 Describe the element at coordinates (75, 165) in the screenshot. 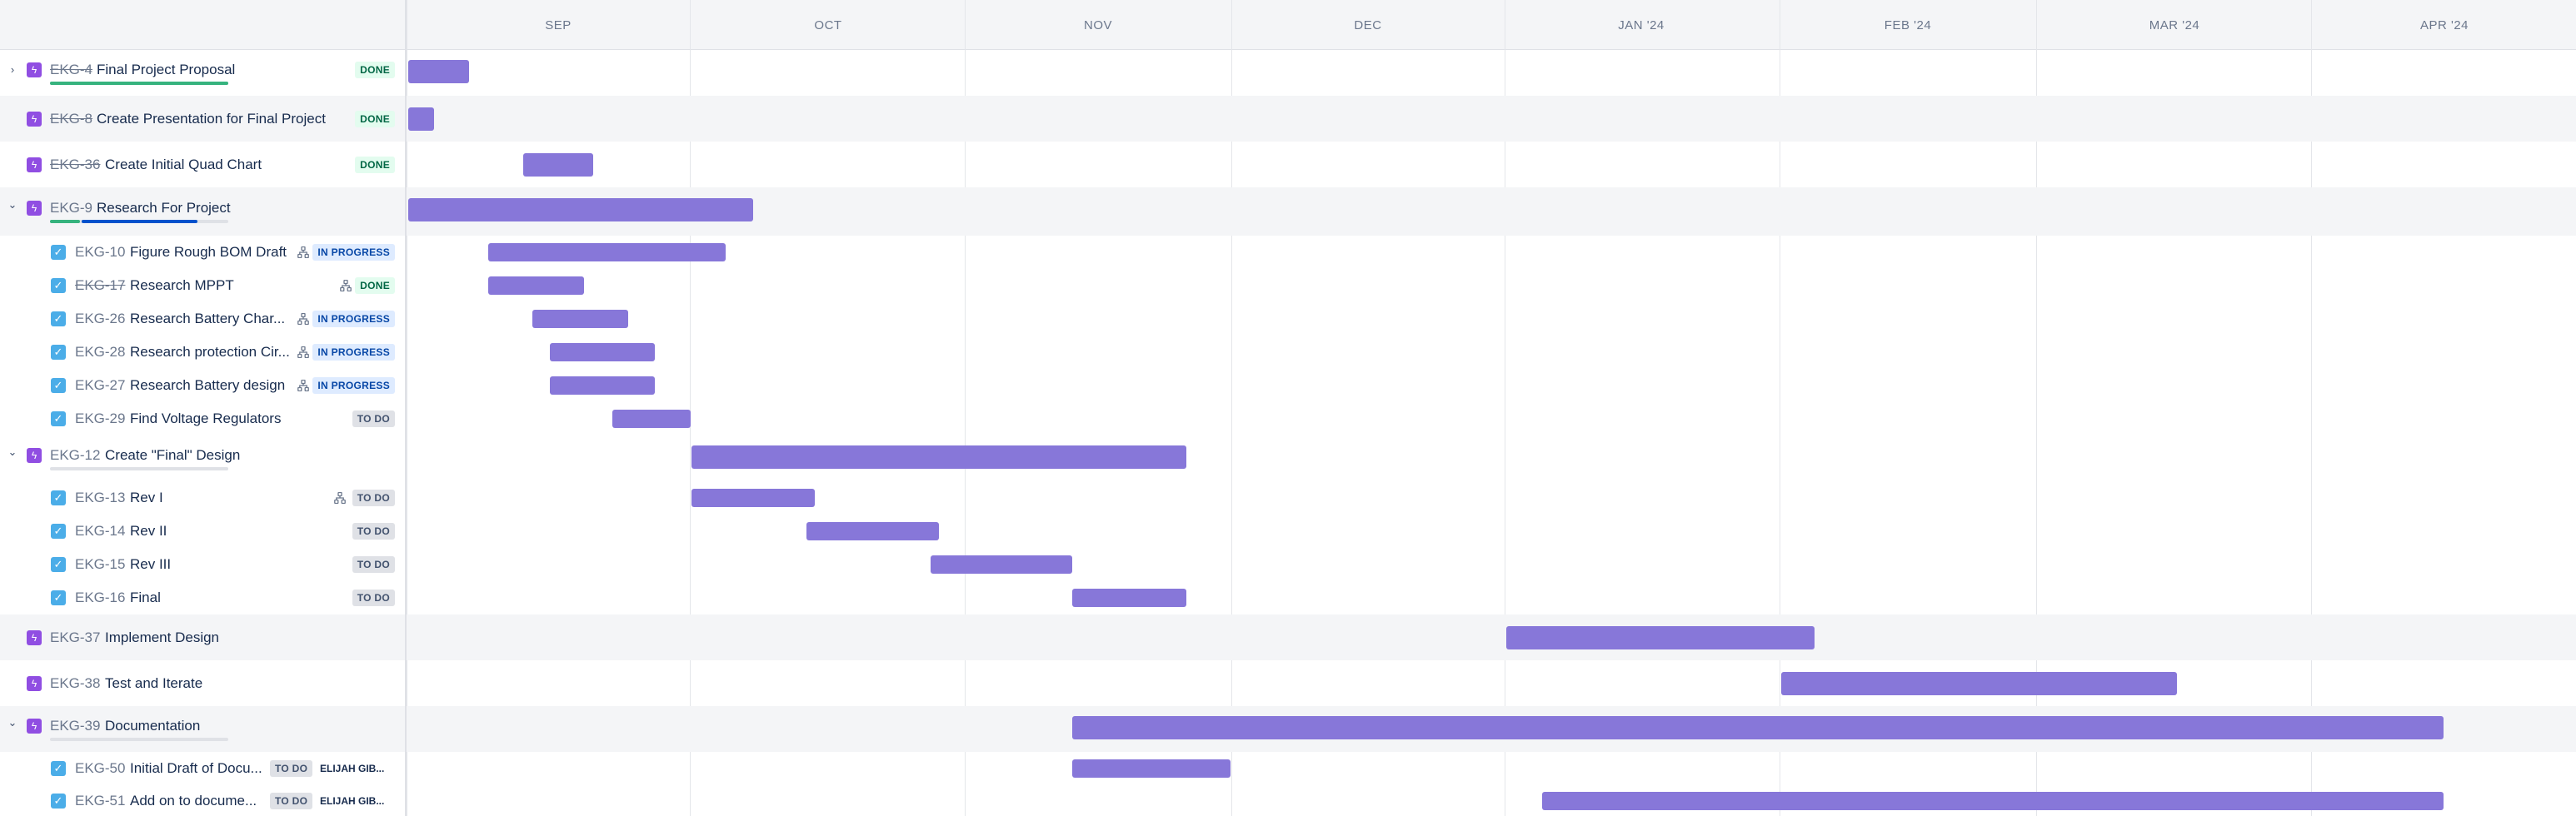

I see `issue-key: EKG-36` at that location.